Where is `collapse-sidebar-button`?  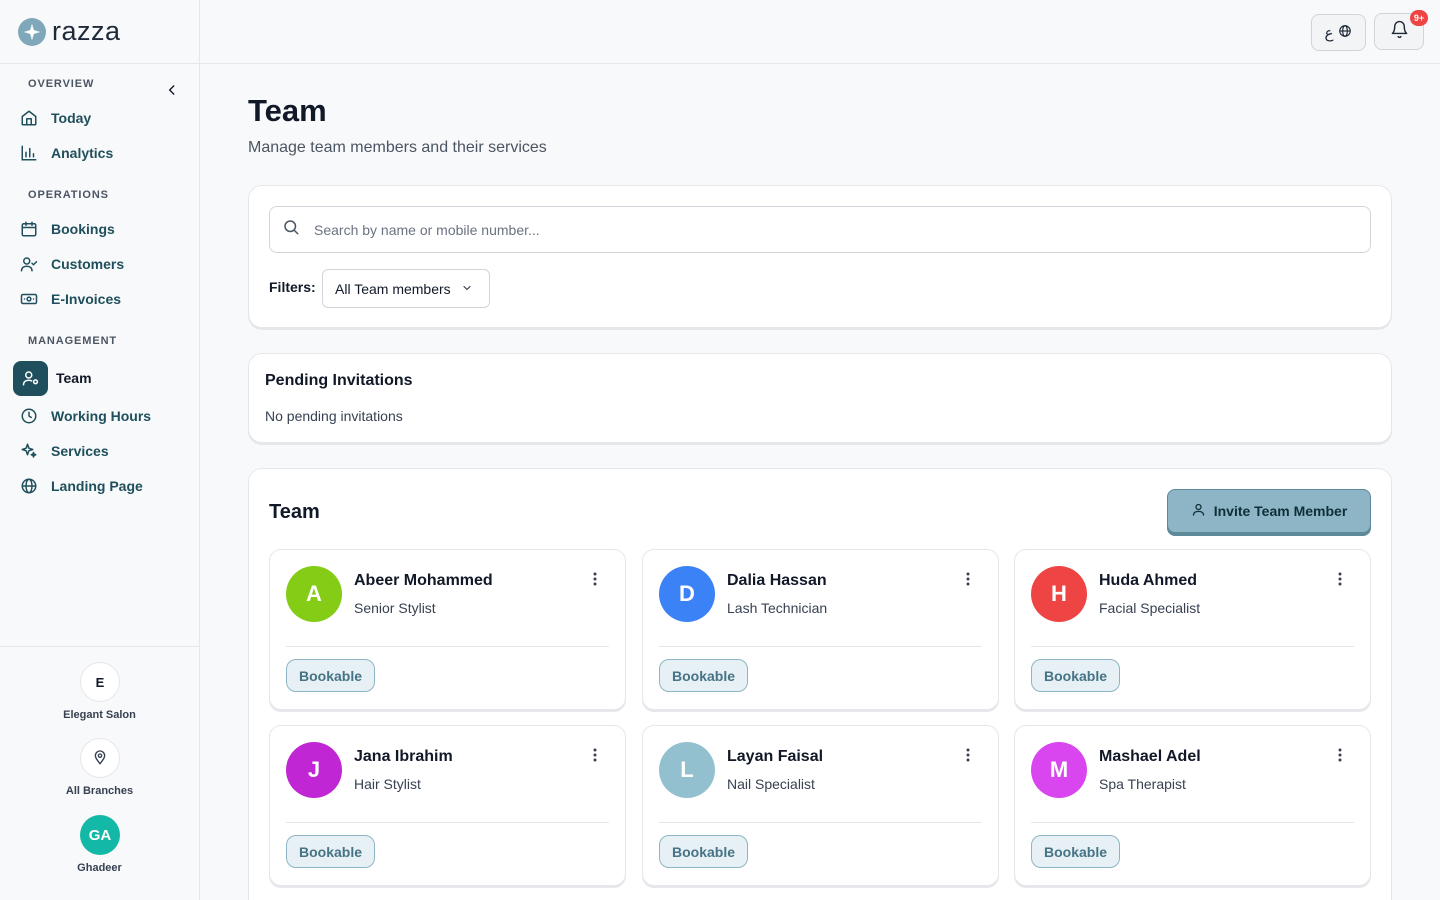 collapse-sidebar-button is located at coordinates (172, 92).